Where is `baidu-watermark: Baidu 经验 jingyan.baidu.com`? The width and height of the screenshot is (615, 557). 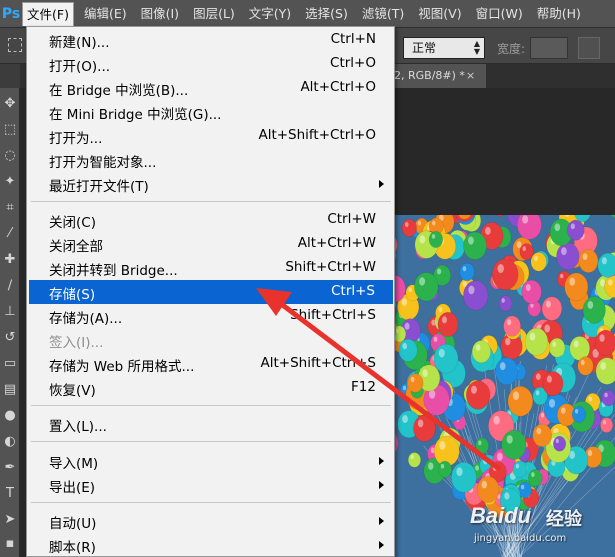 baidu-watermark: Baidu 经验 jingyan.baidu.com is located at coordinates (540, 528).